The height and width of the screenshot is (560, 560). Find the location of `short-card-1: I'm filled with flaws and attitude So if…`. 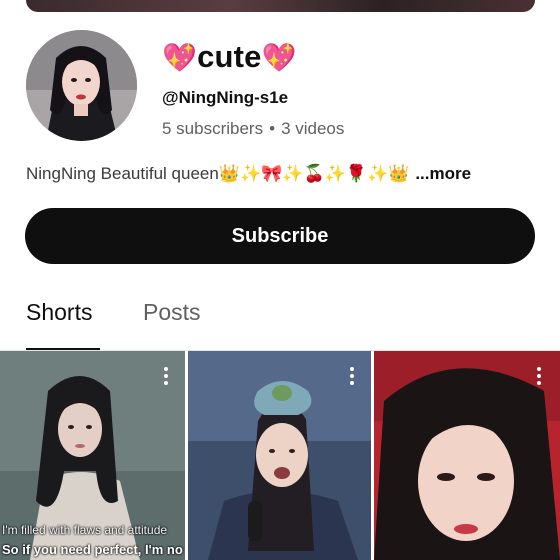

short-card-1: I'm filled with flaws and attitude So if… is located at coordinates (92, 455).